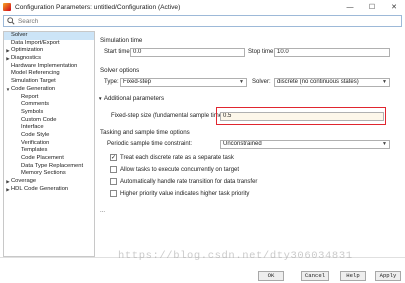  I want to click on tree-item-label: Diagnostics, so click(26, 58).